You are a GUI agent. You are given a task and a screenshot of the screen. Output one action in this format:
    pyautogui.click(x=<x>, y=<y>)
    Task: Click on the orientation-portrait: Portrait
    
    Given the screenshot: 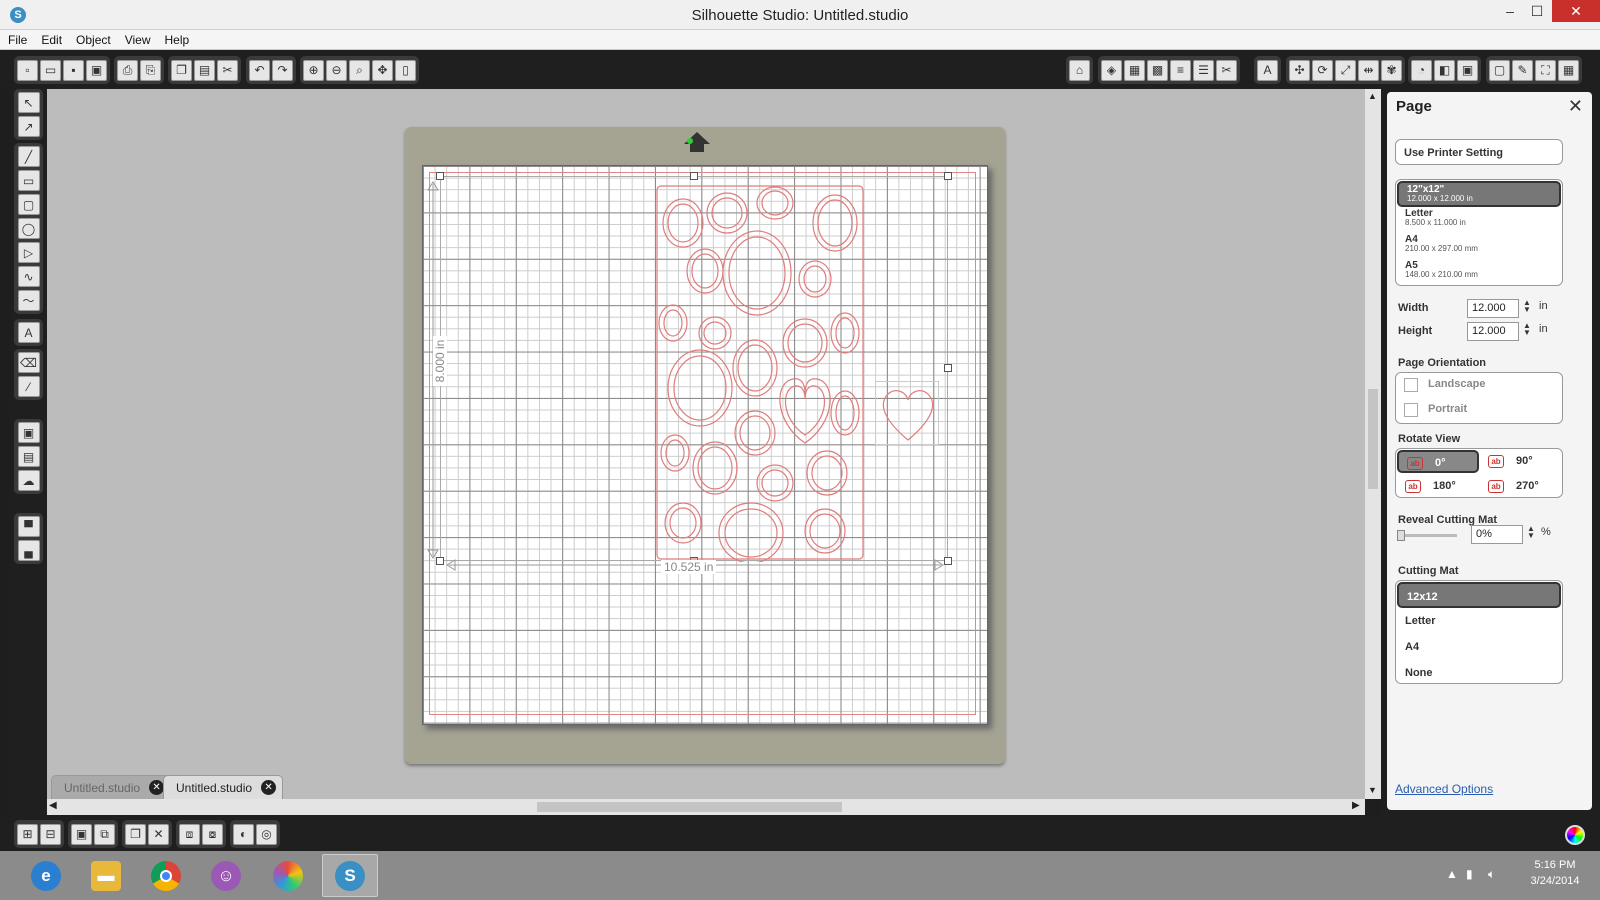 What is the action you would take?
    pyautogui.click(x=1479, y=410)
    